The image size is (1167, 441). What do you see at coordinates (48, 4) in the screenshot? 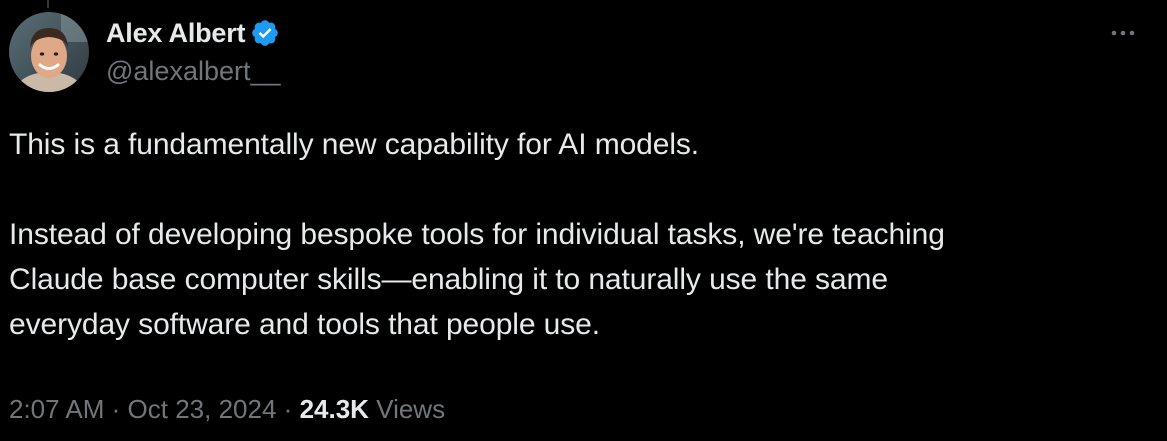
I see `thread-connector` at bounding box center [48, 4].